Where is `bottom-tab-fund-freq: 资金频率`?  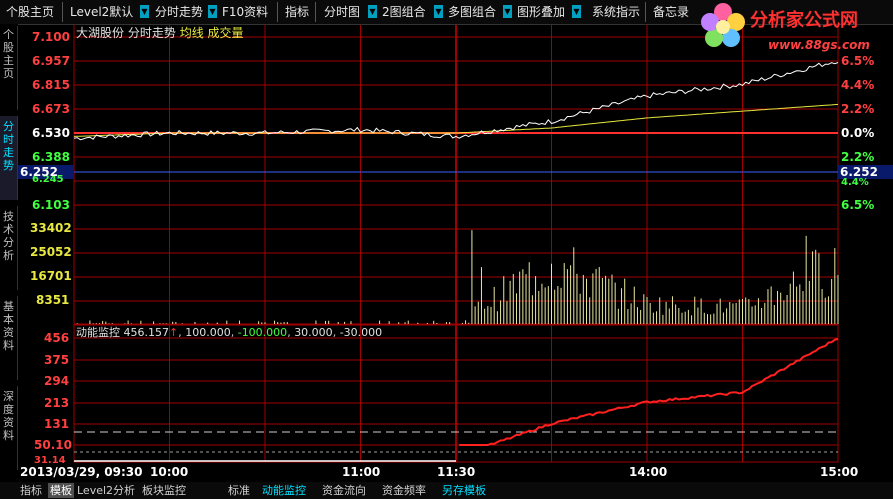
bottom-tab-fund-freq: 资金频率 is located at coordinates (404, 490).